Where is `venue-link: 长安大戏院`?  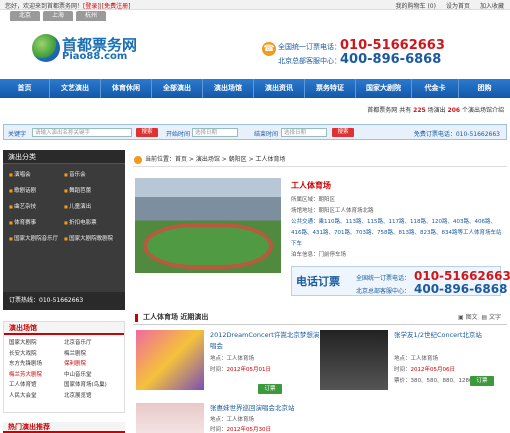
venue-link: 长安大戏院 is located at coordinates (36, 354).